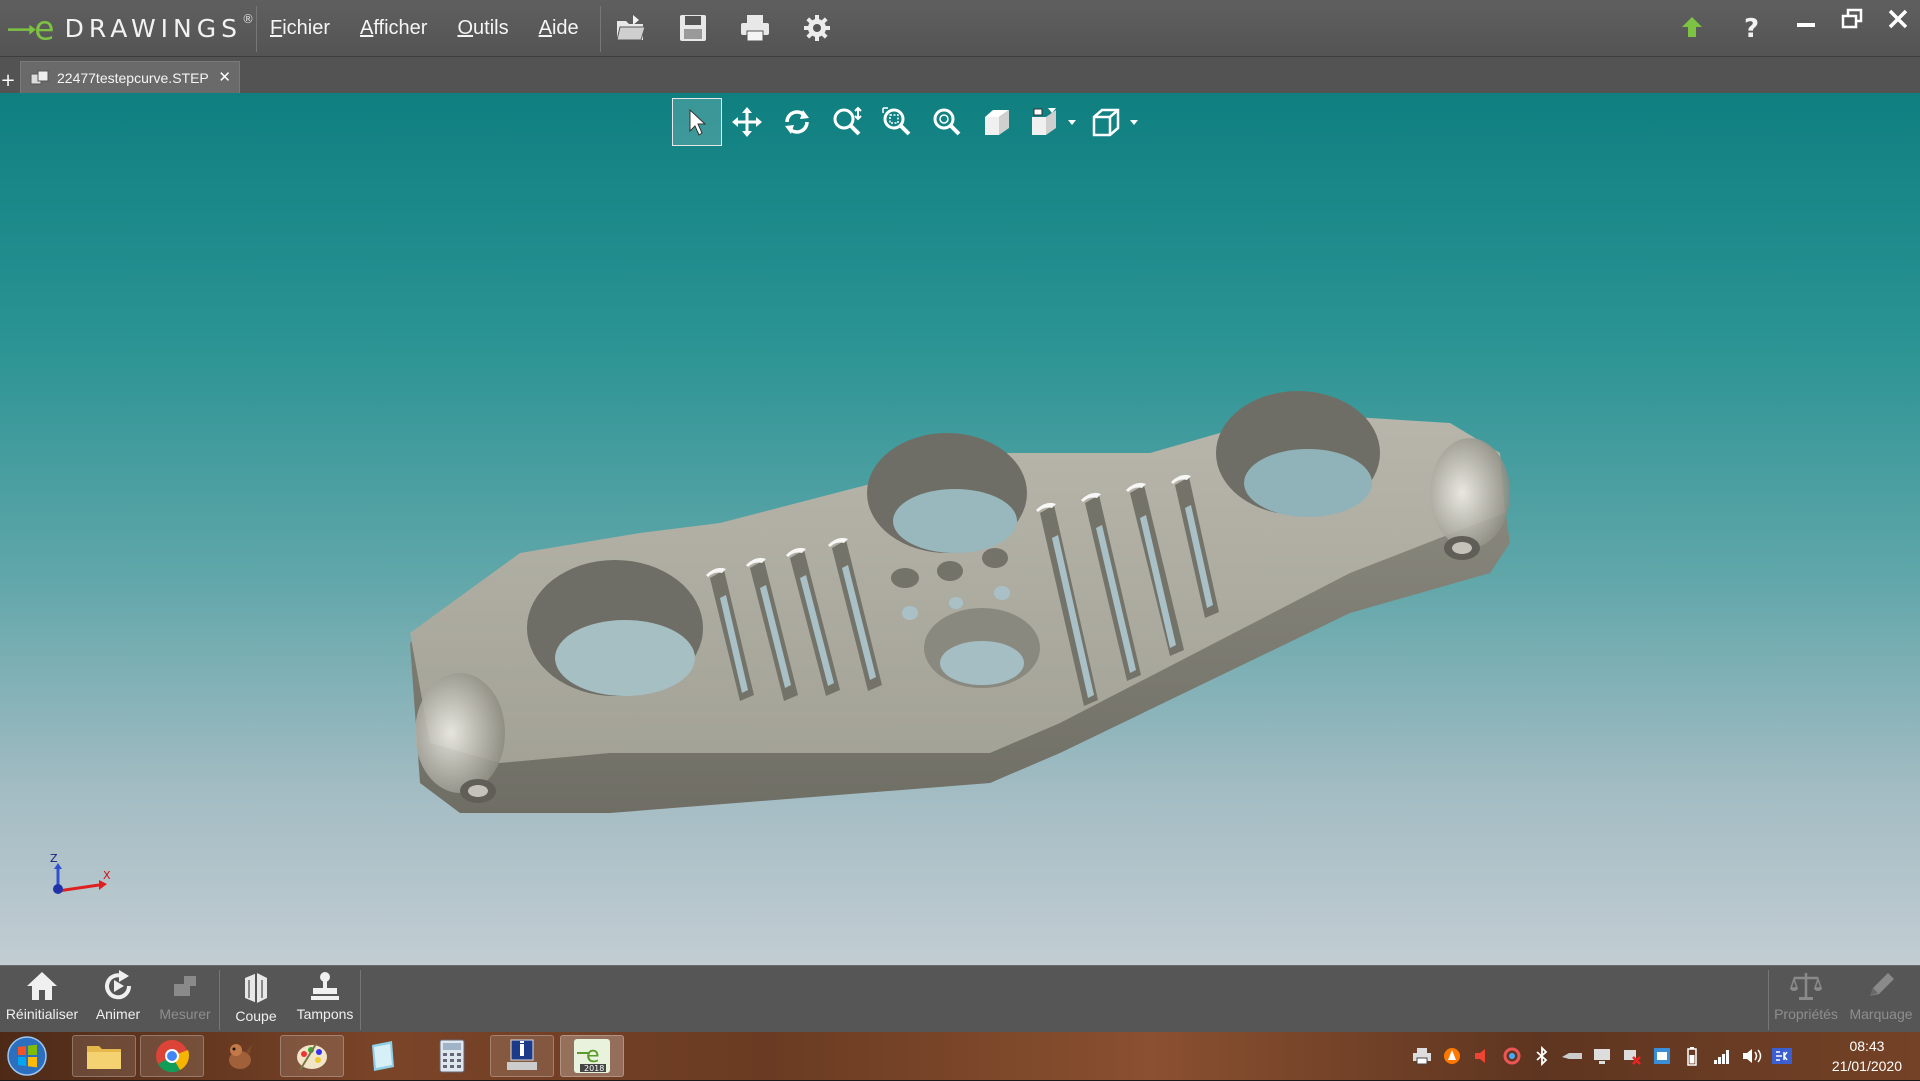 This screenshot has height=1081, width=1920. Describe the element at coordinates (153, 28) in the screenshot. I see `logo-word: DRAWINGS` at that location.